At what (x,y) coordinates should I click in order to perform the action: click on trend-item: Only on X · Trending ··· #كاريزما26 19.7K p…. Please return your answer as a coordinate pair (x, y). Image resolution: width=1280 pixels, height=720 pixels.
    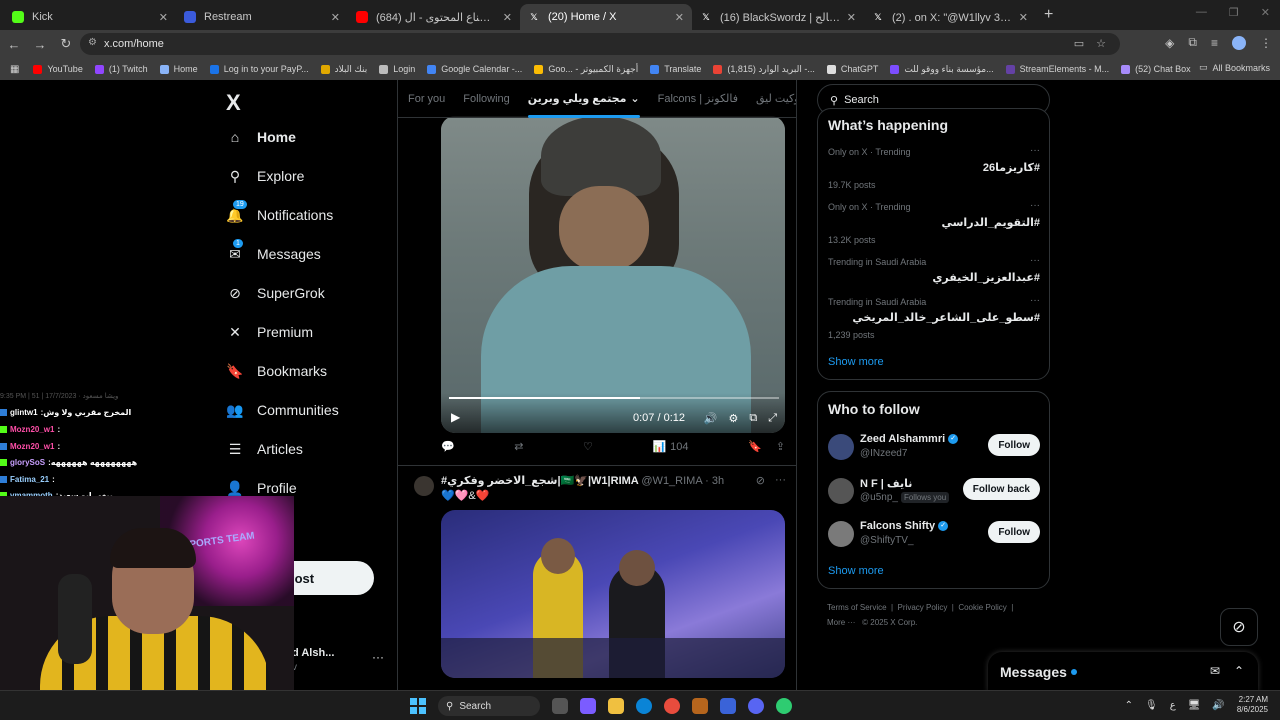
    Looking at the image, I should click on (934, 167).